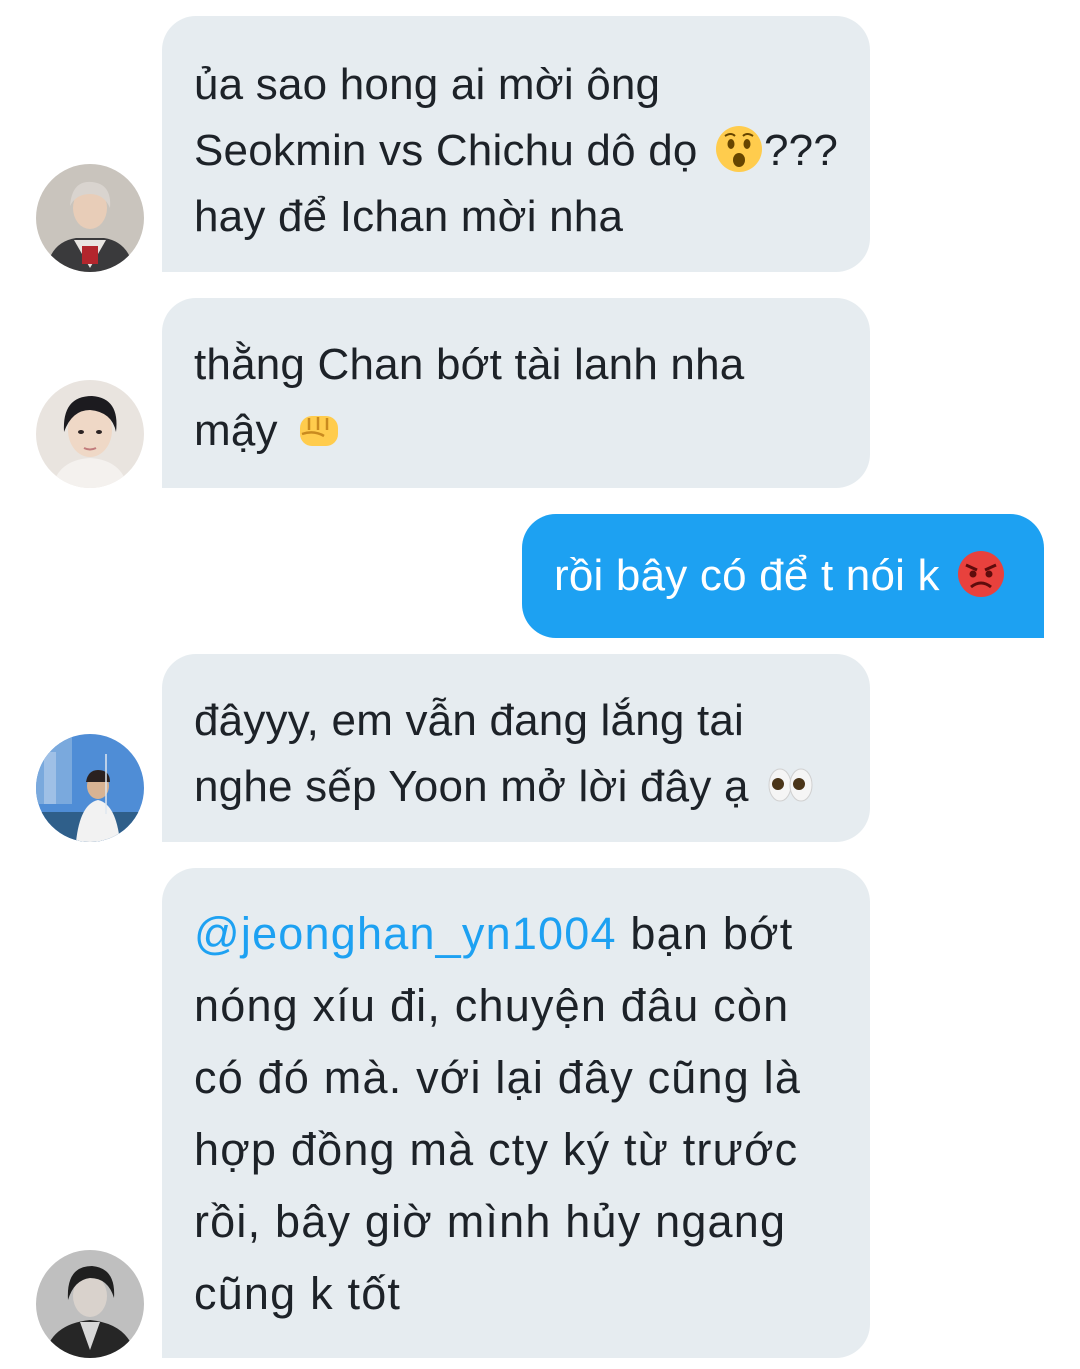  Describe the element at coordinates (496, 1149) in the screenshot. I see `message-line: hợp đồng mà cty ký từ trước` at that location.